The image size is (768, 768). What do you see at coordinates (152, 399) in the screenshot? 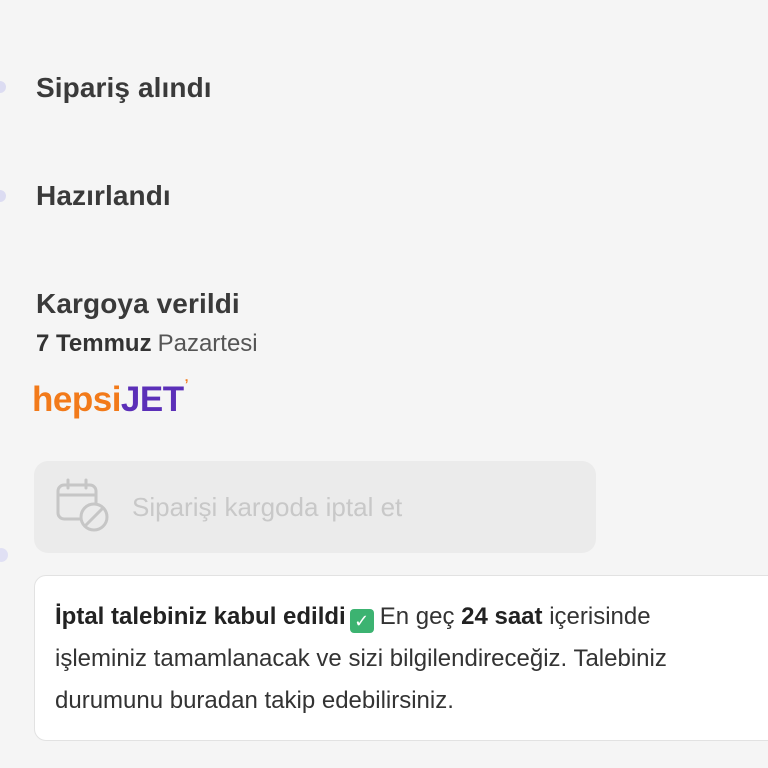
I see `logo-part-jet: JET` at bounding box center [152, 399].